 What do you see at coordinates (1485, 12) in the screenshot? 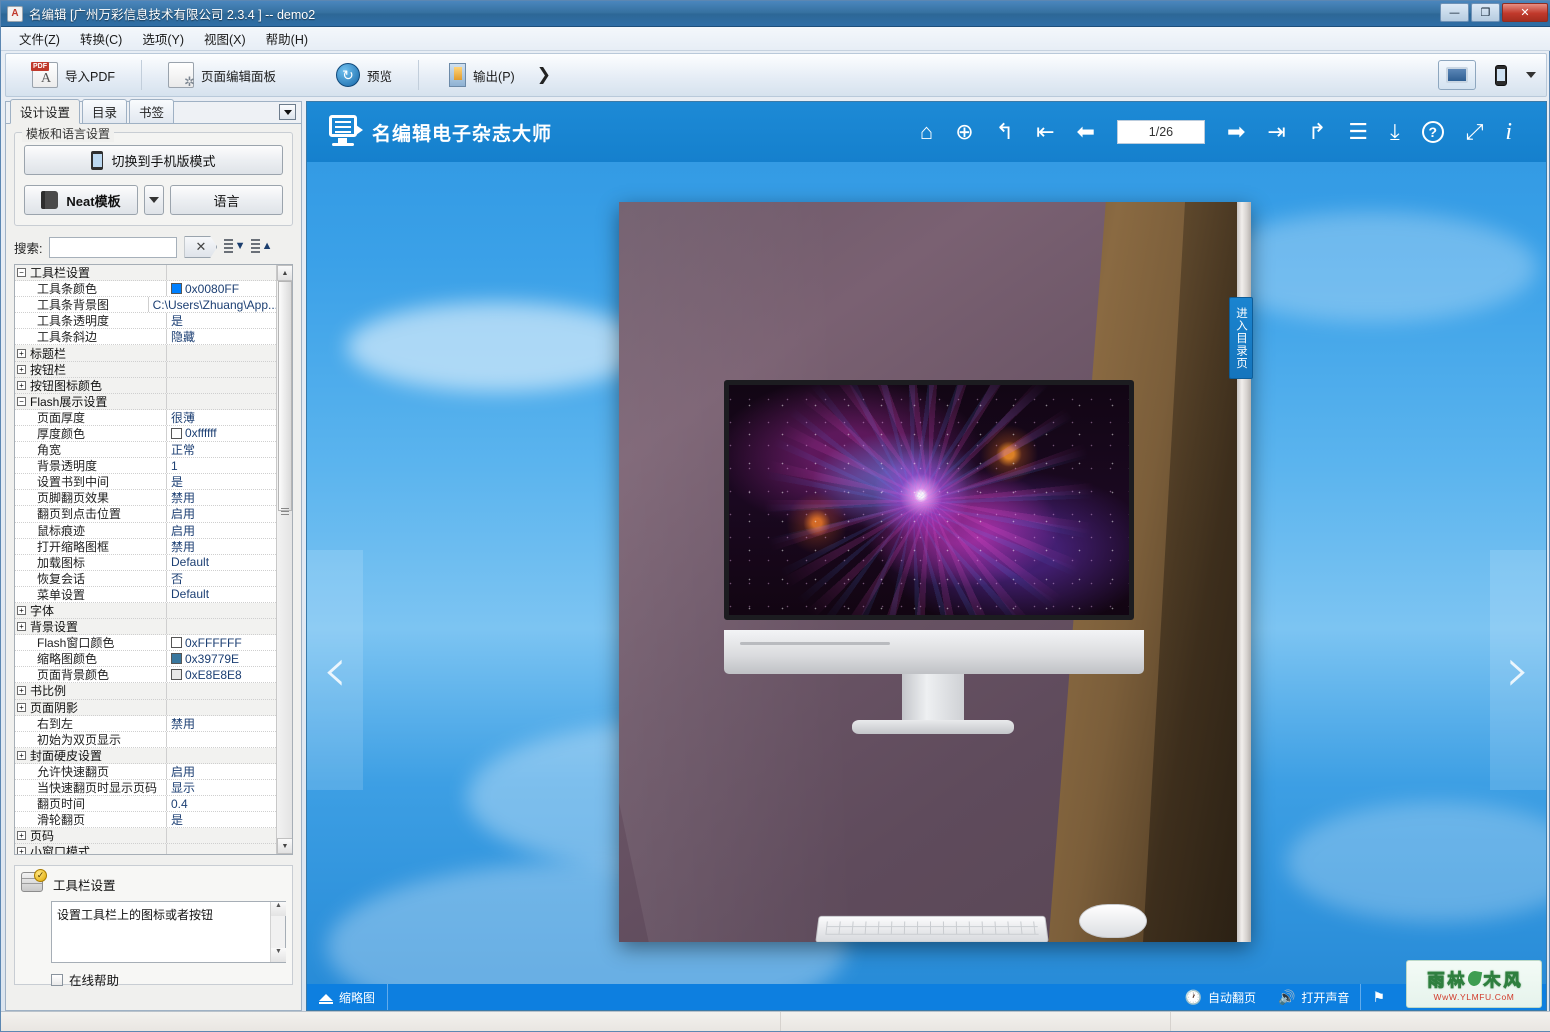
I see `maximize-button: ❐` at bounding box center [1485, 12].